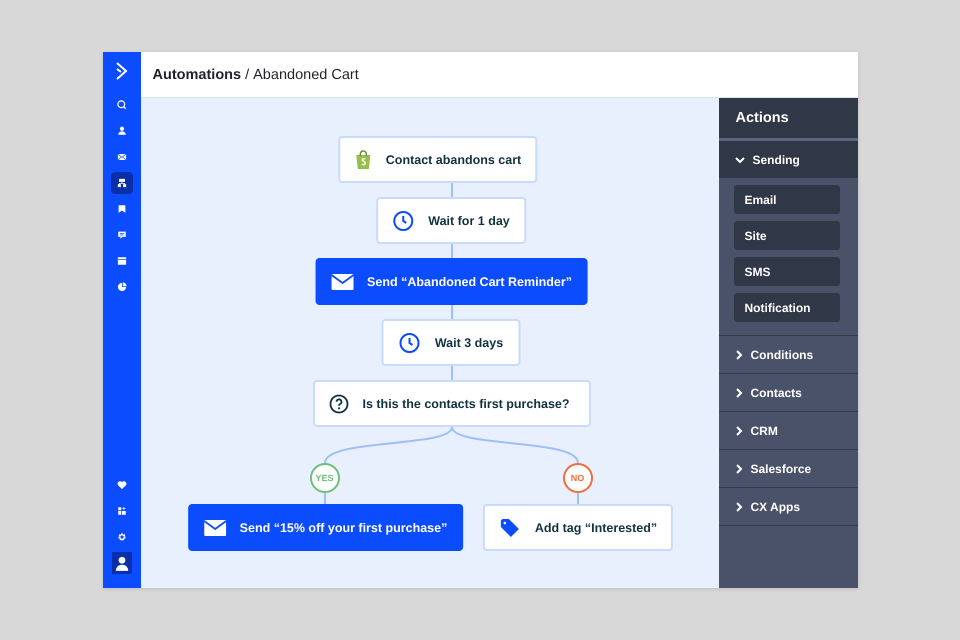  Describe the element at coordinates (122, 511) in the screenshot. I see `add-widget-icon` at that location.